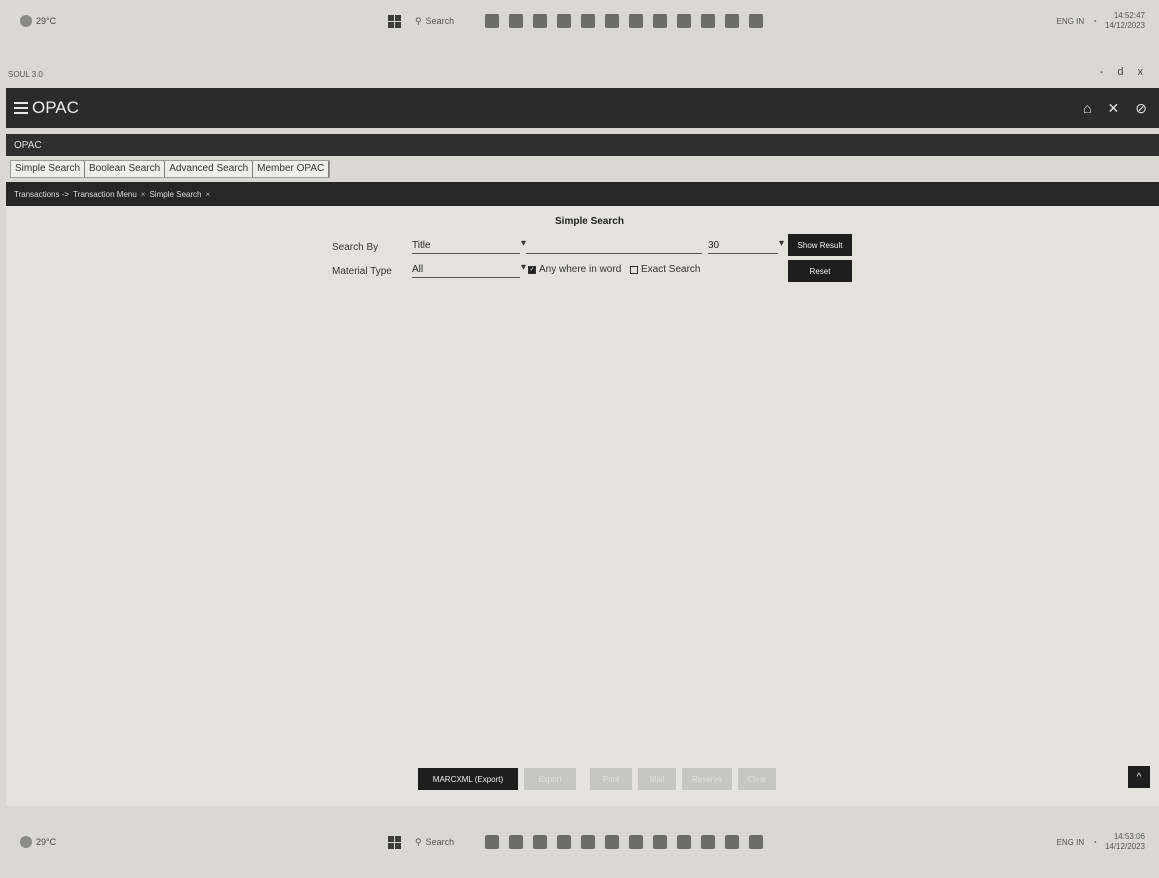 The image size is (1159, 878). Describe the element at coordinates (757, 779) in the screenshot. I see `clear-button: Clear` at that location.